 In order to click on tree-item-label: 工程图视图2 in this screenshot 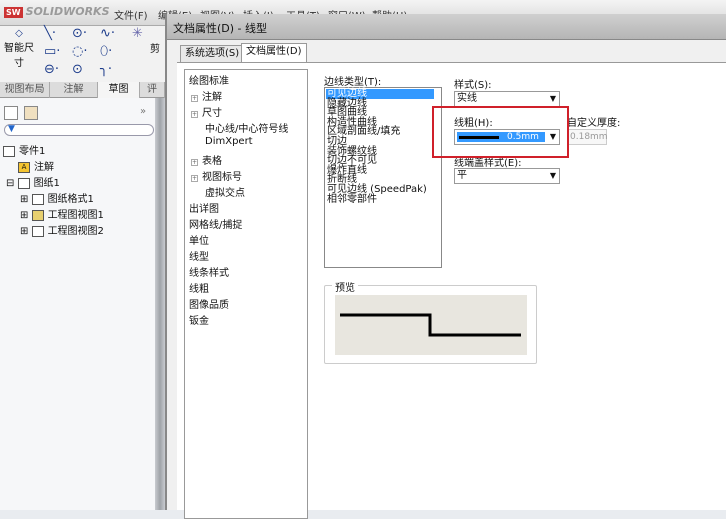, I will do `click(75, 231)`.